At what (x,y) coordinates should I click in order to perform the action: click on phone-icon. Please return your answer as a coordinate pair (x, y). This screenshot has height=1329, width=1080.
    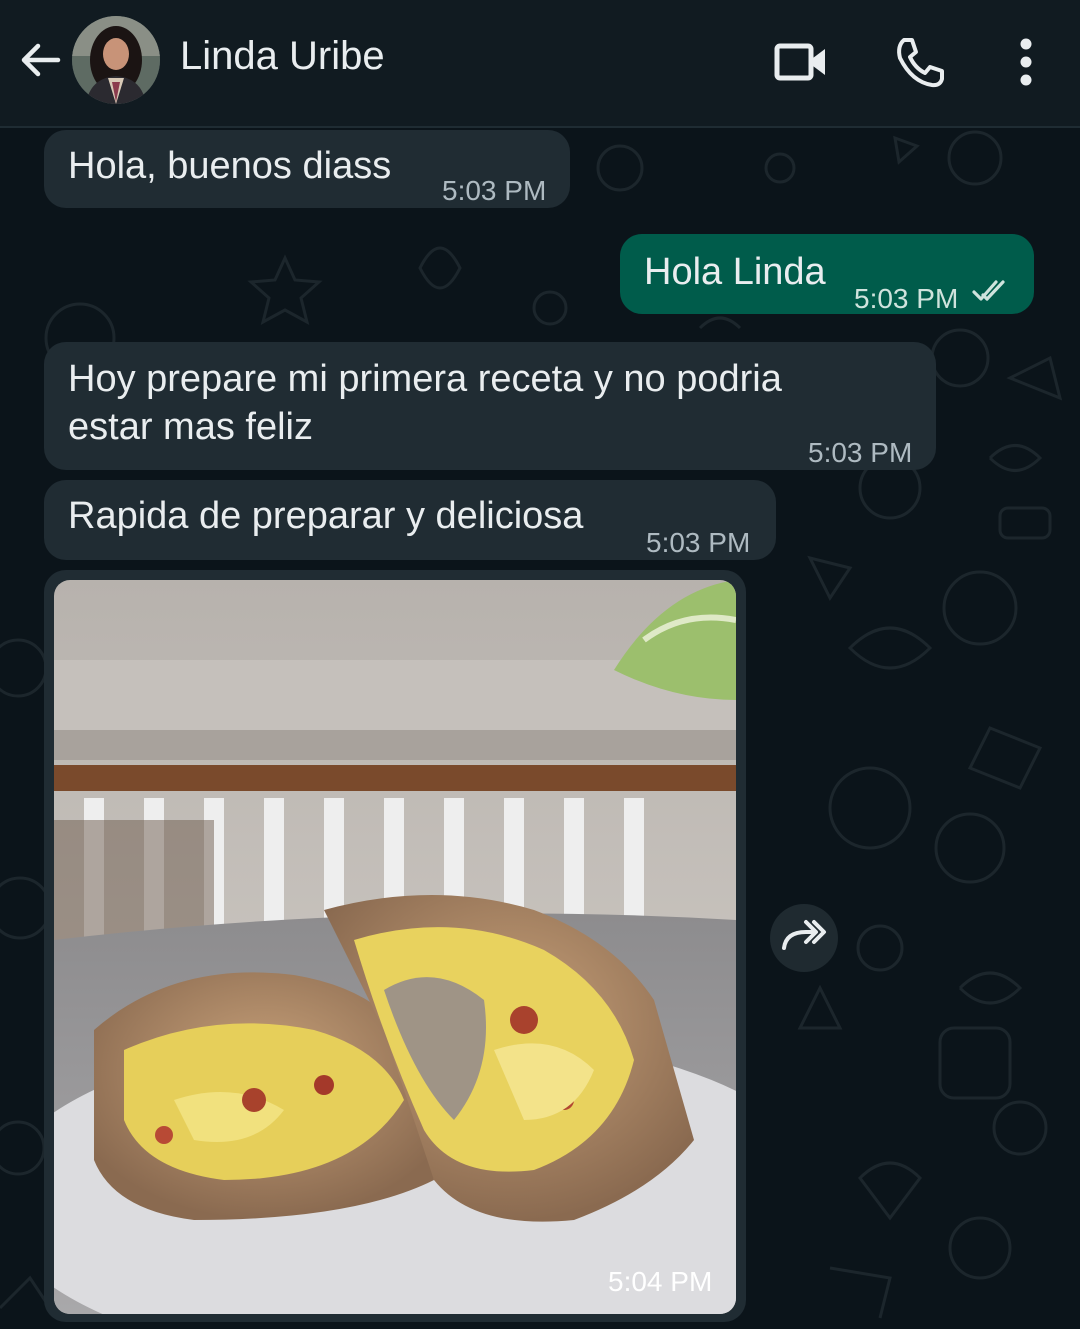
    Looking at the image, I should click on (920, 62).